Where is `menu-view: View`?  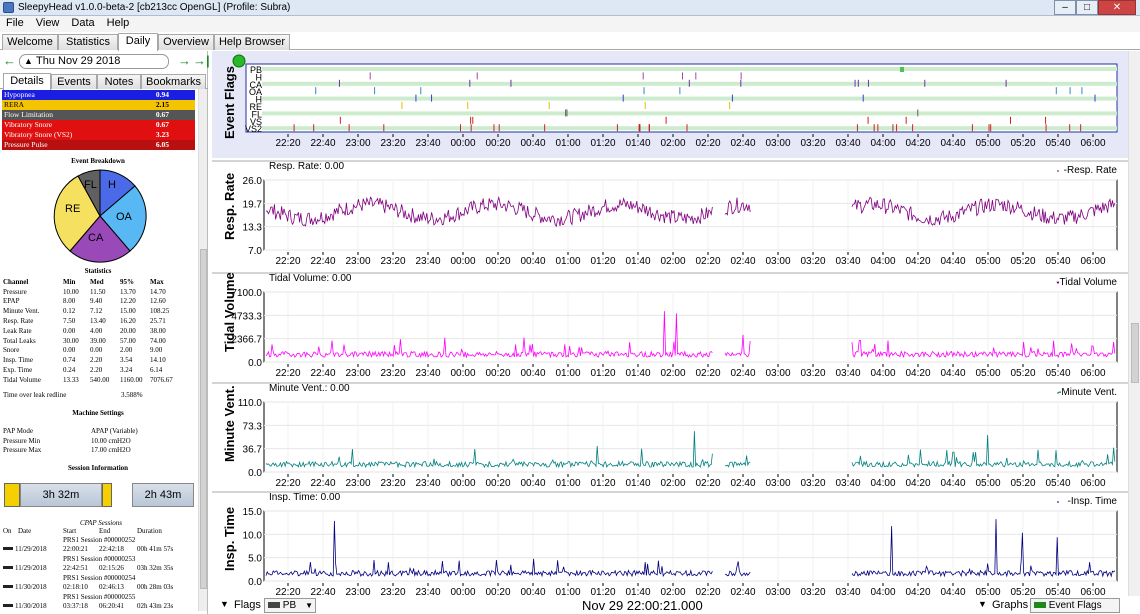
menu-view: View is located at coordinates (48, 24).